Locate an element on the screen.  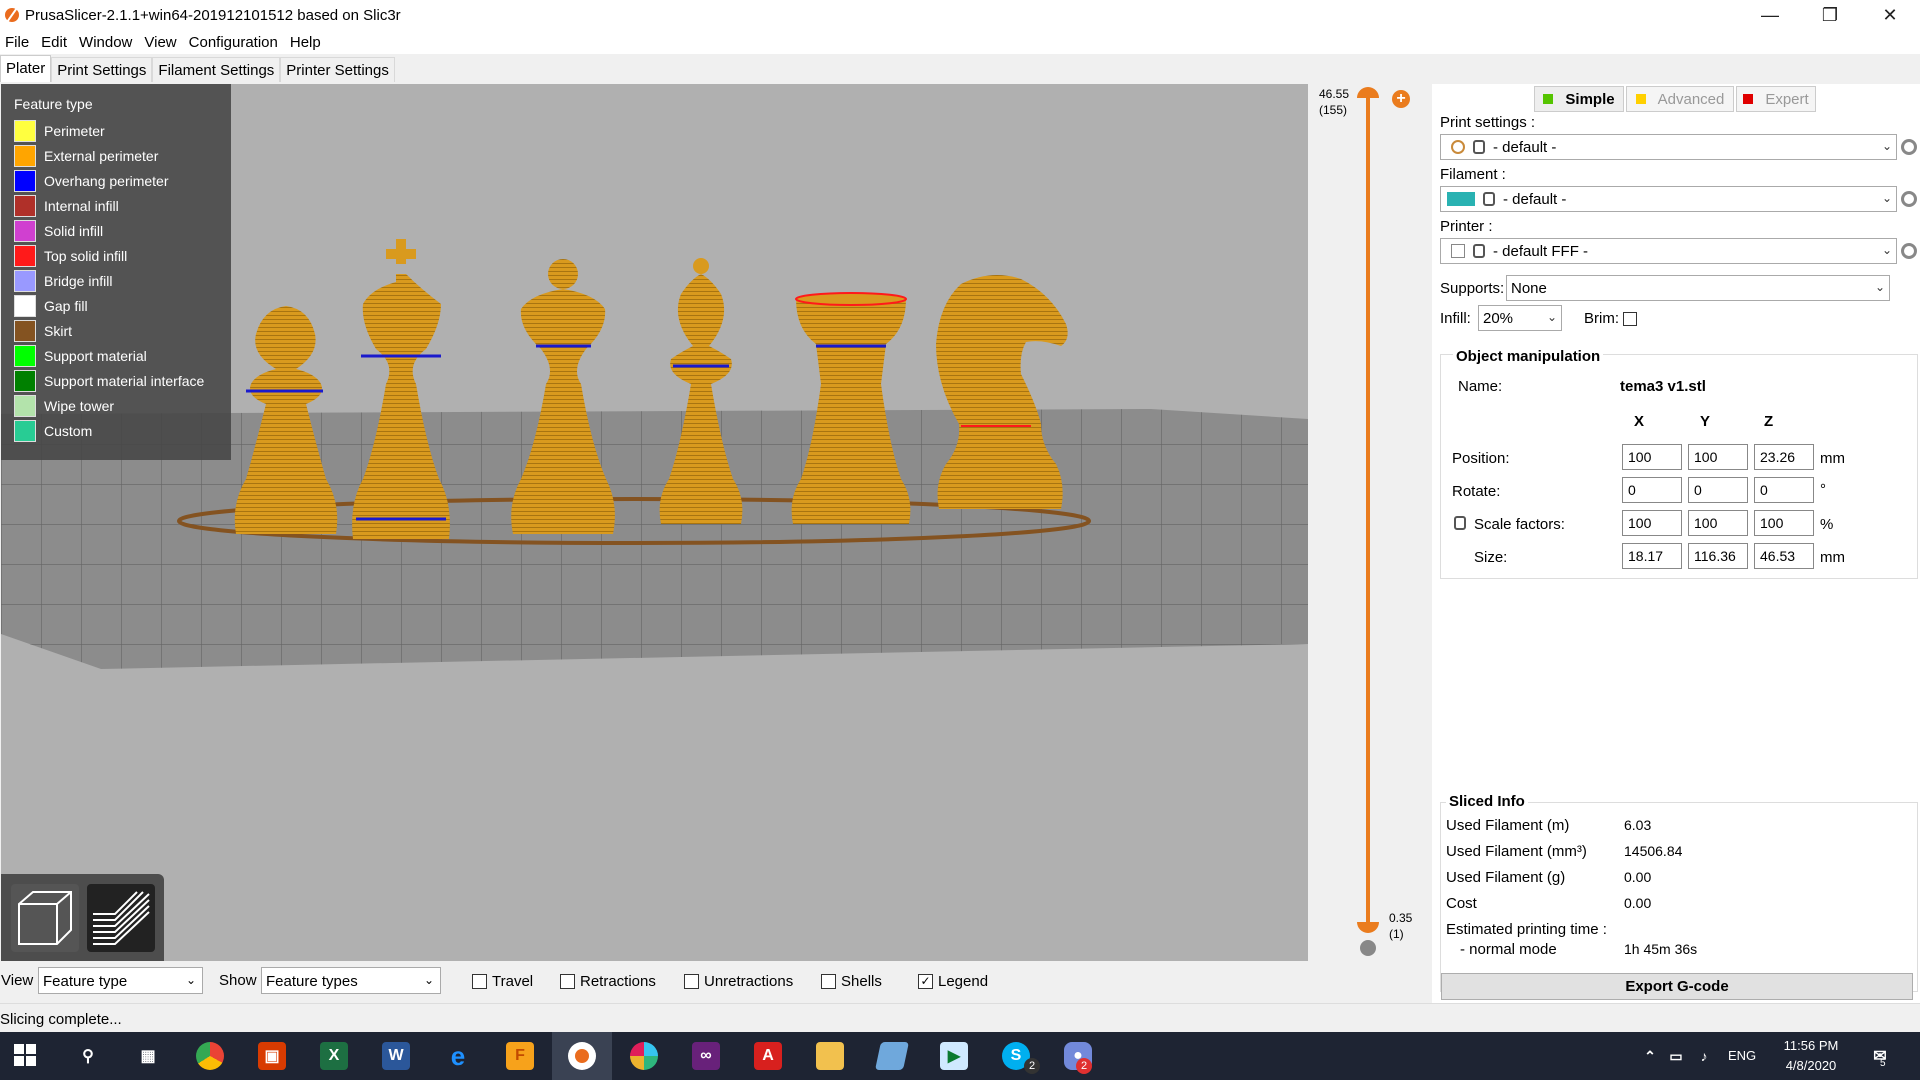
scale-x-input: 100 is located at coordinates (1652, 523).